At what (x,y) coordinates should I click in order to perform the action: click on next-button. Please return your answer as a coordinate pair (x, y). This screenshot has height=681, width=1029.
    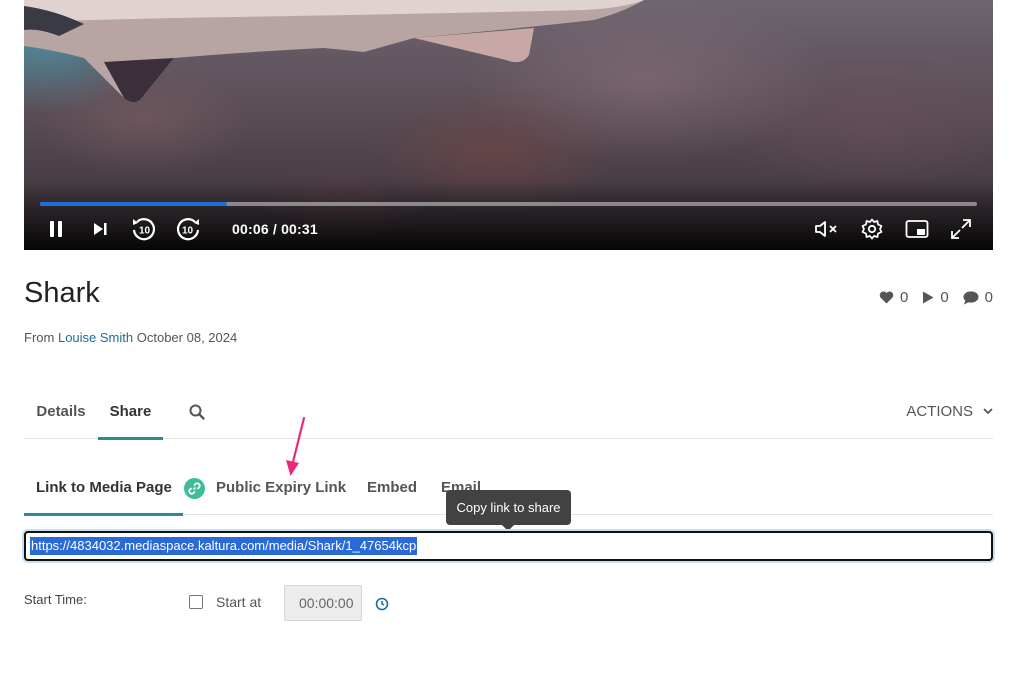
    Looking at the image, I should click on (100, 229).